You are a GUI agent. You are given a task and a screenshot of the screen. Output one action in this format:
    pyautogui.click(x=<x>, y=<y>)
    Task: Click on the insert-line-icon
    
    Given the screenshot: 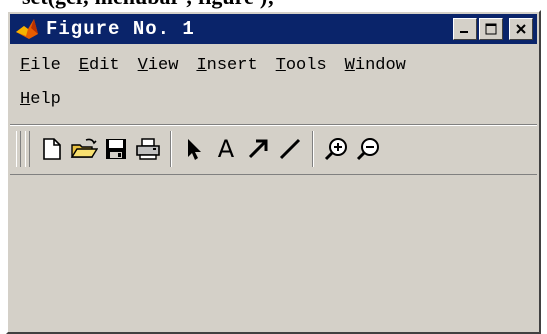 What is the action you would take?
    pyautogui.click(x=290, y=149)
    